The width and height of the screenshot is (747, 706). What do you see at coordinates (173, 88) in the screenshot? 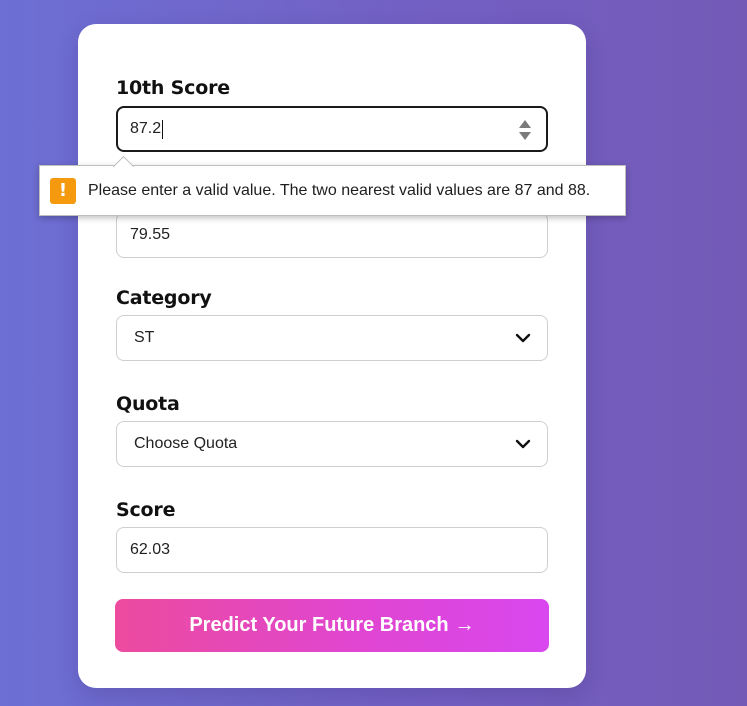
I see `tenth-score-label: 10th Score` at bounding box center [173, 88].